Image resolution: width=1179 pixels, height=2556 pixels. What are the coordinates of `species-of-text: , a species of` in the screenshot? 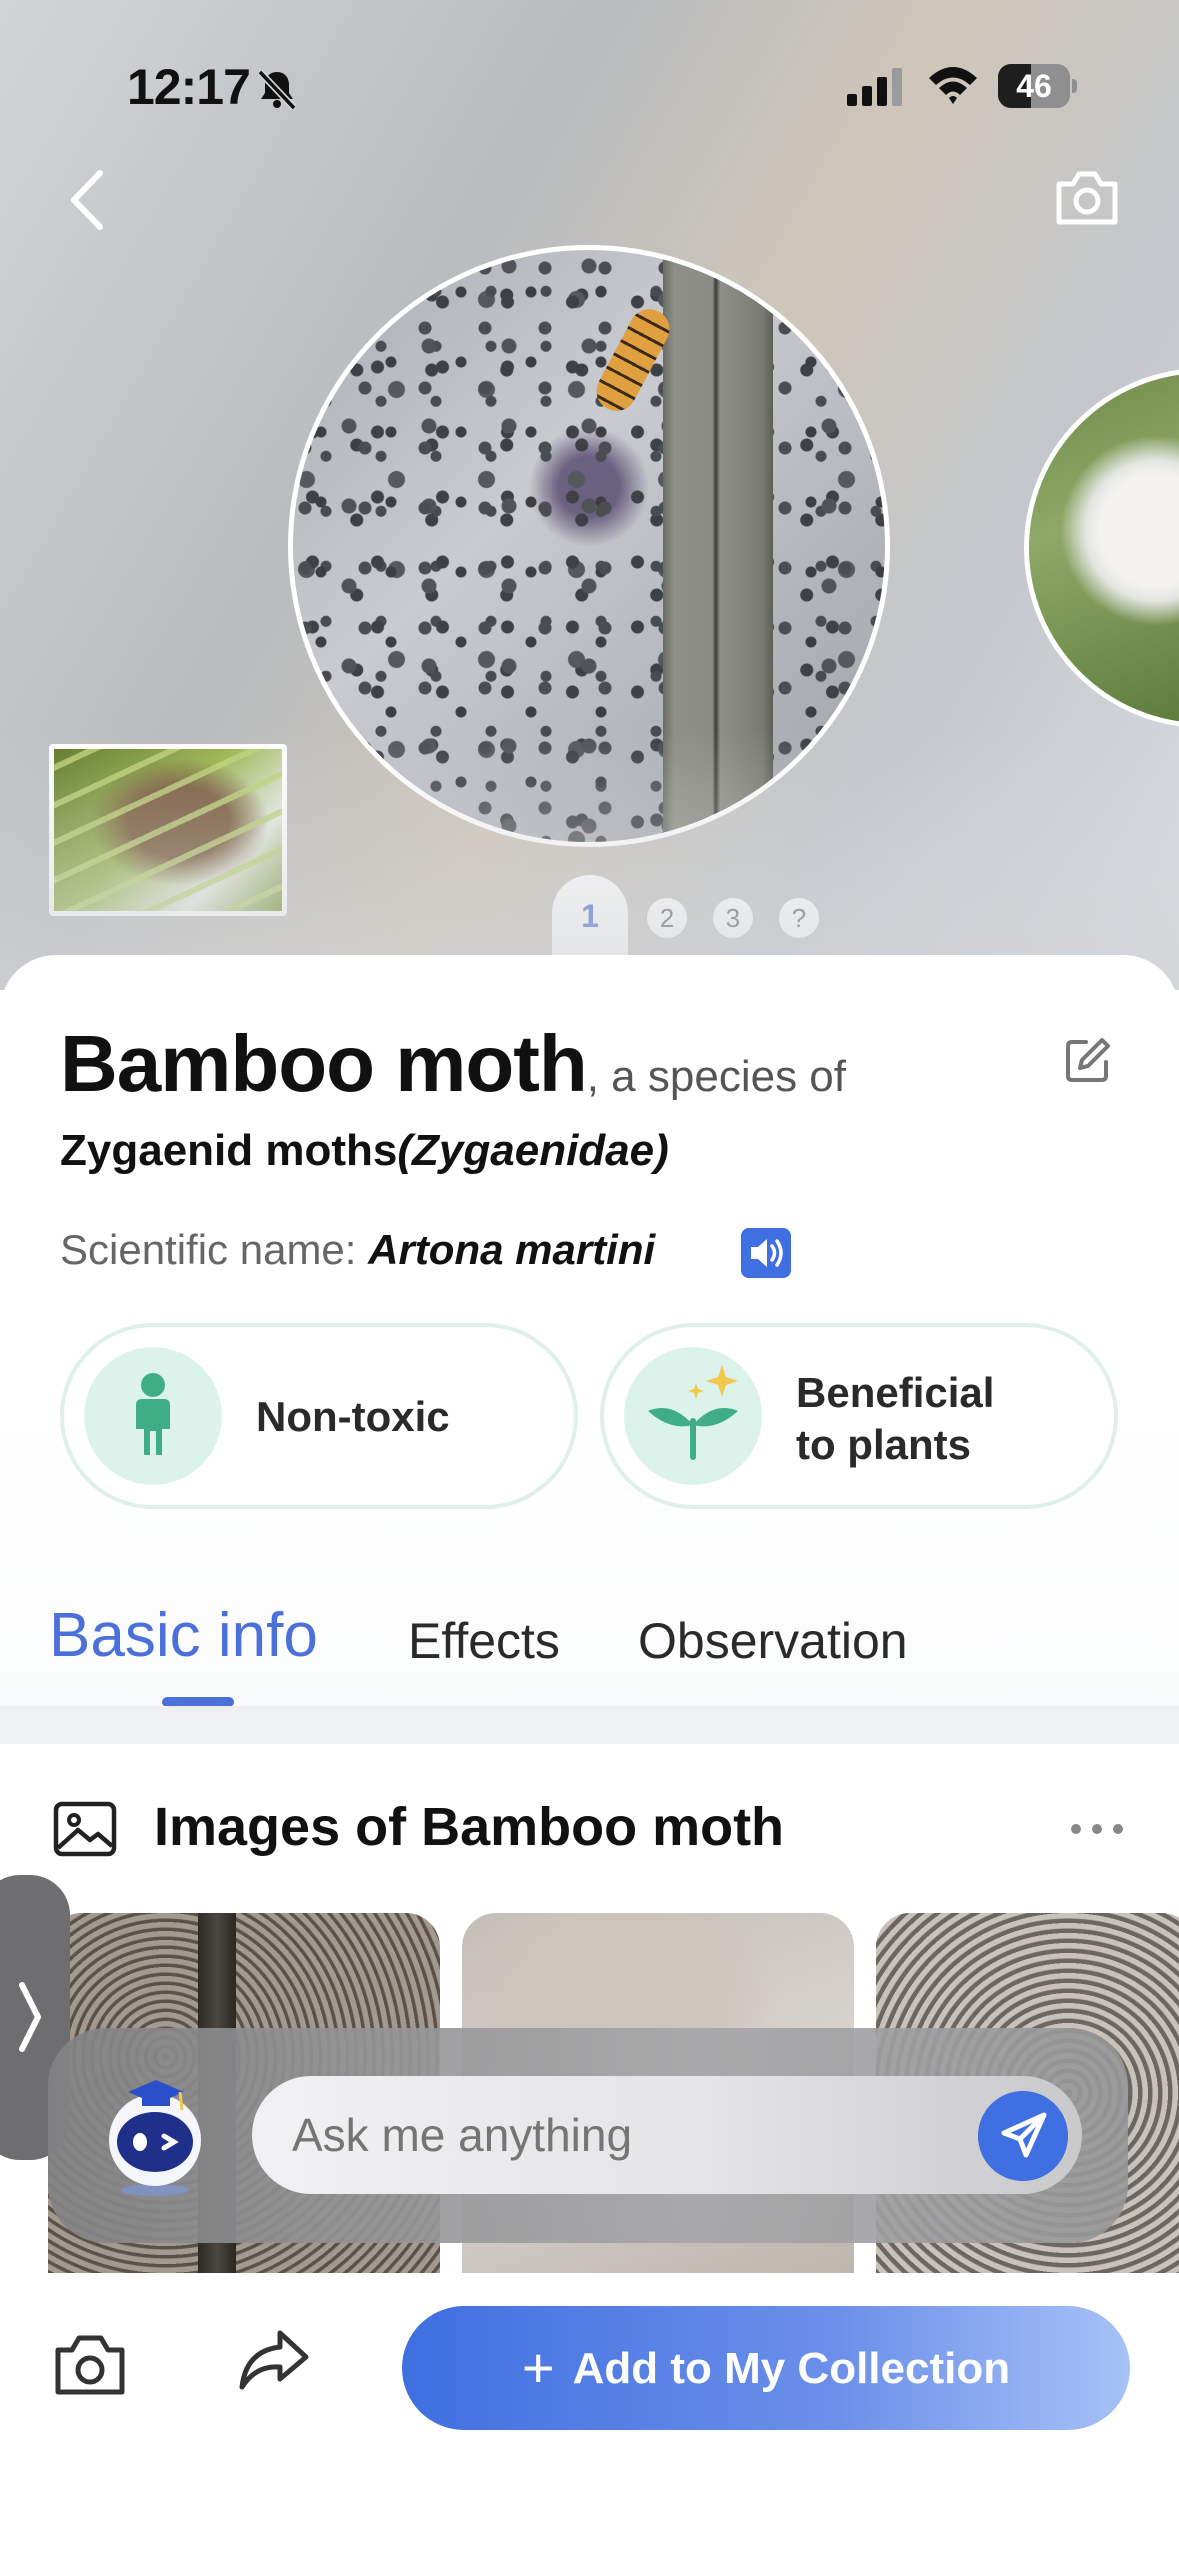 It's located at (716, 1076).